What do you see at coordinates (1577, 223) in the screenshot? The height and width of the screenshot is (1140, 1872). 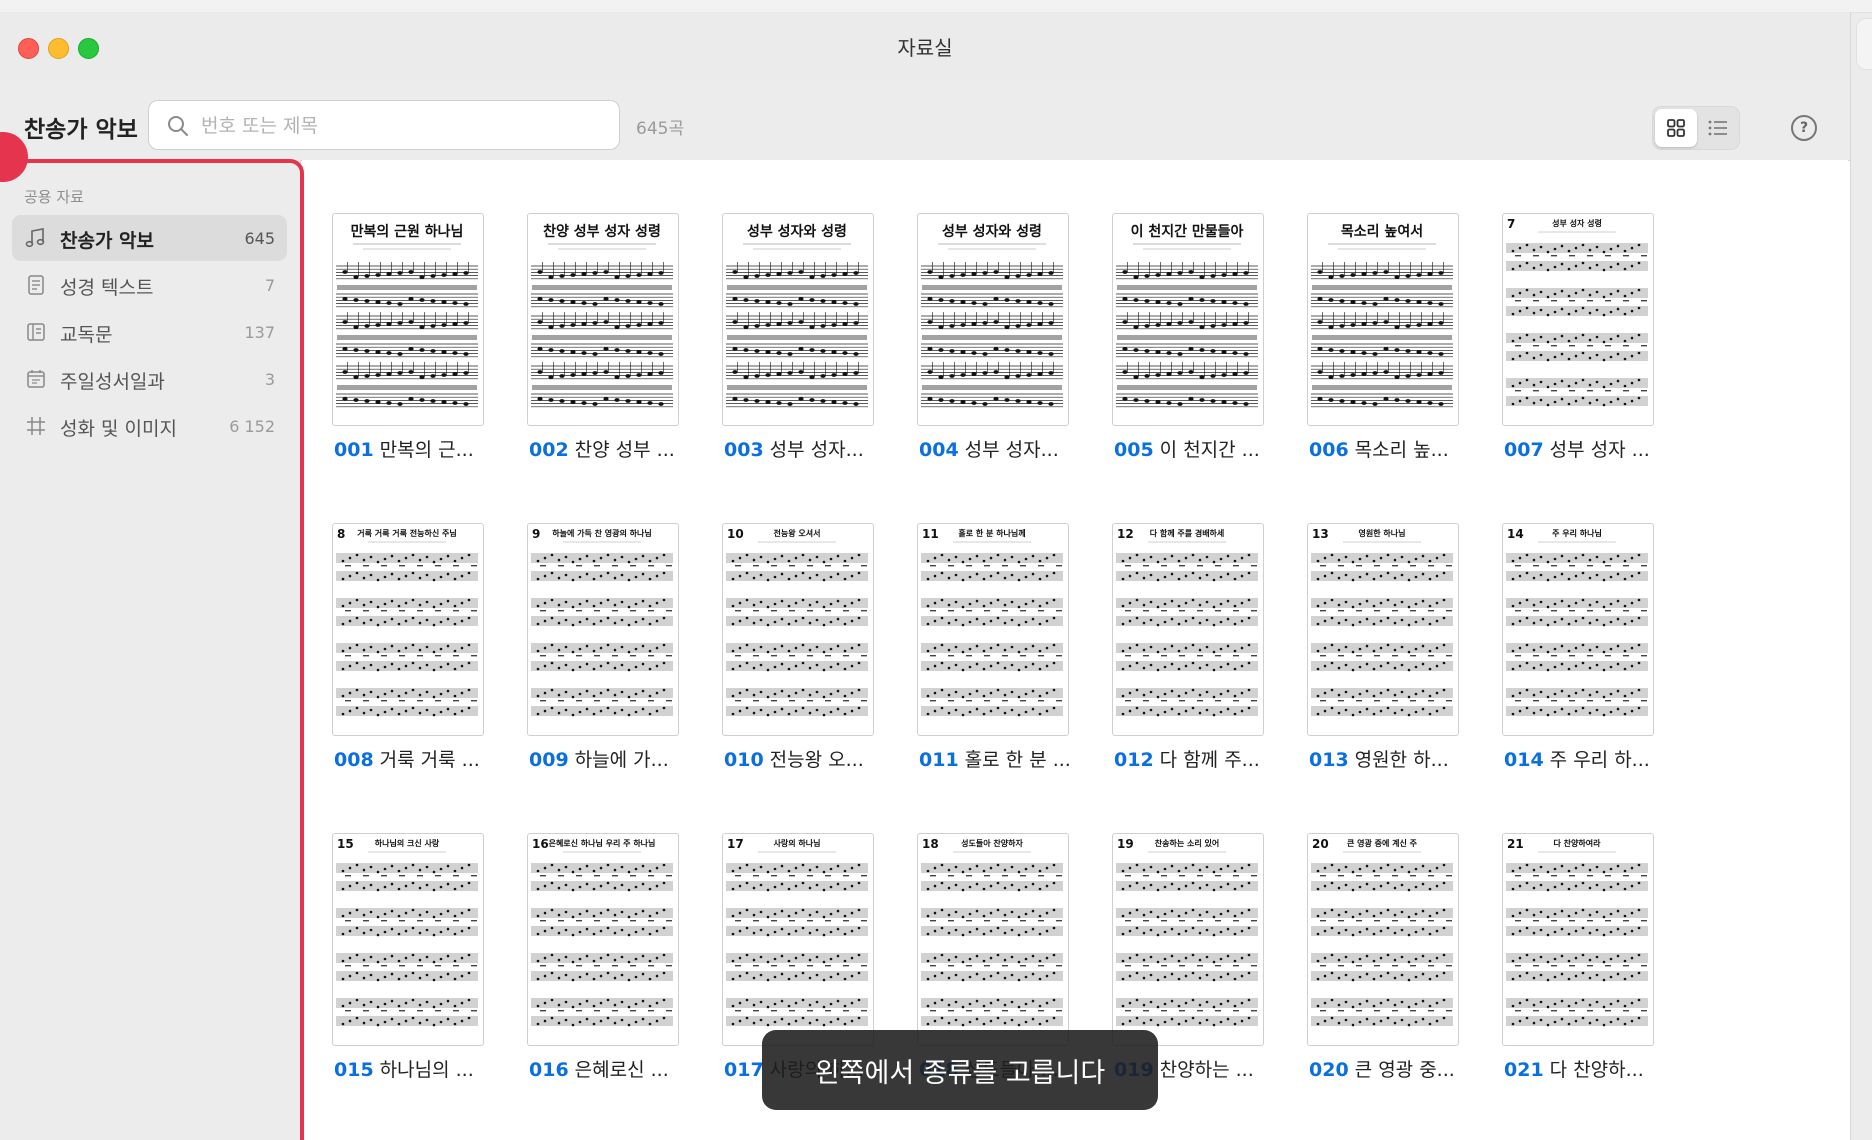 I see `sheet-title-text: 성부 성자 성령` at bounding box center [1577, 223].